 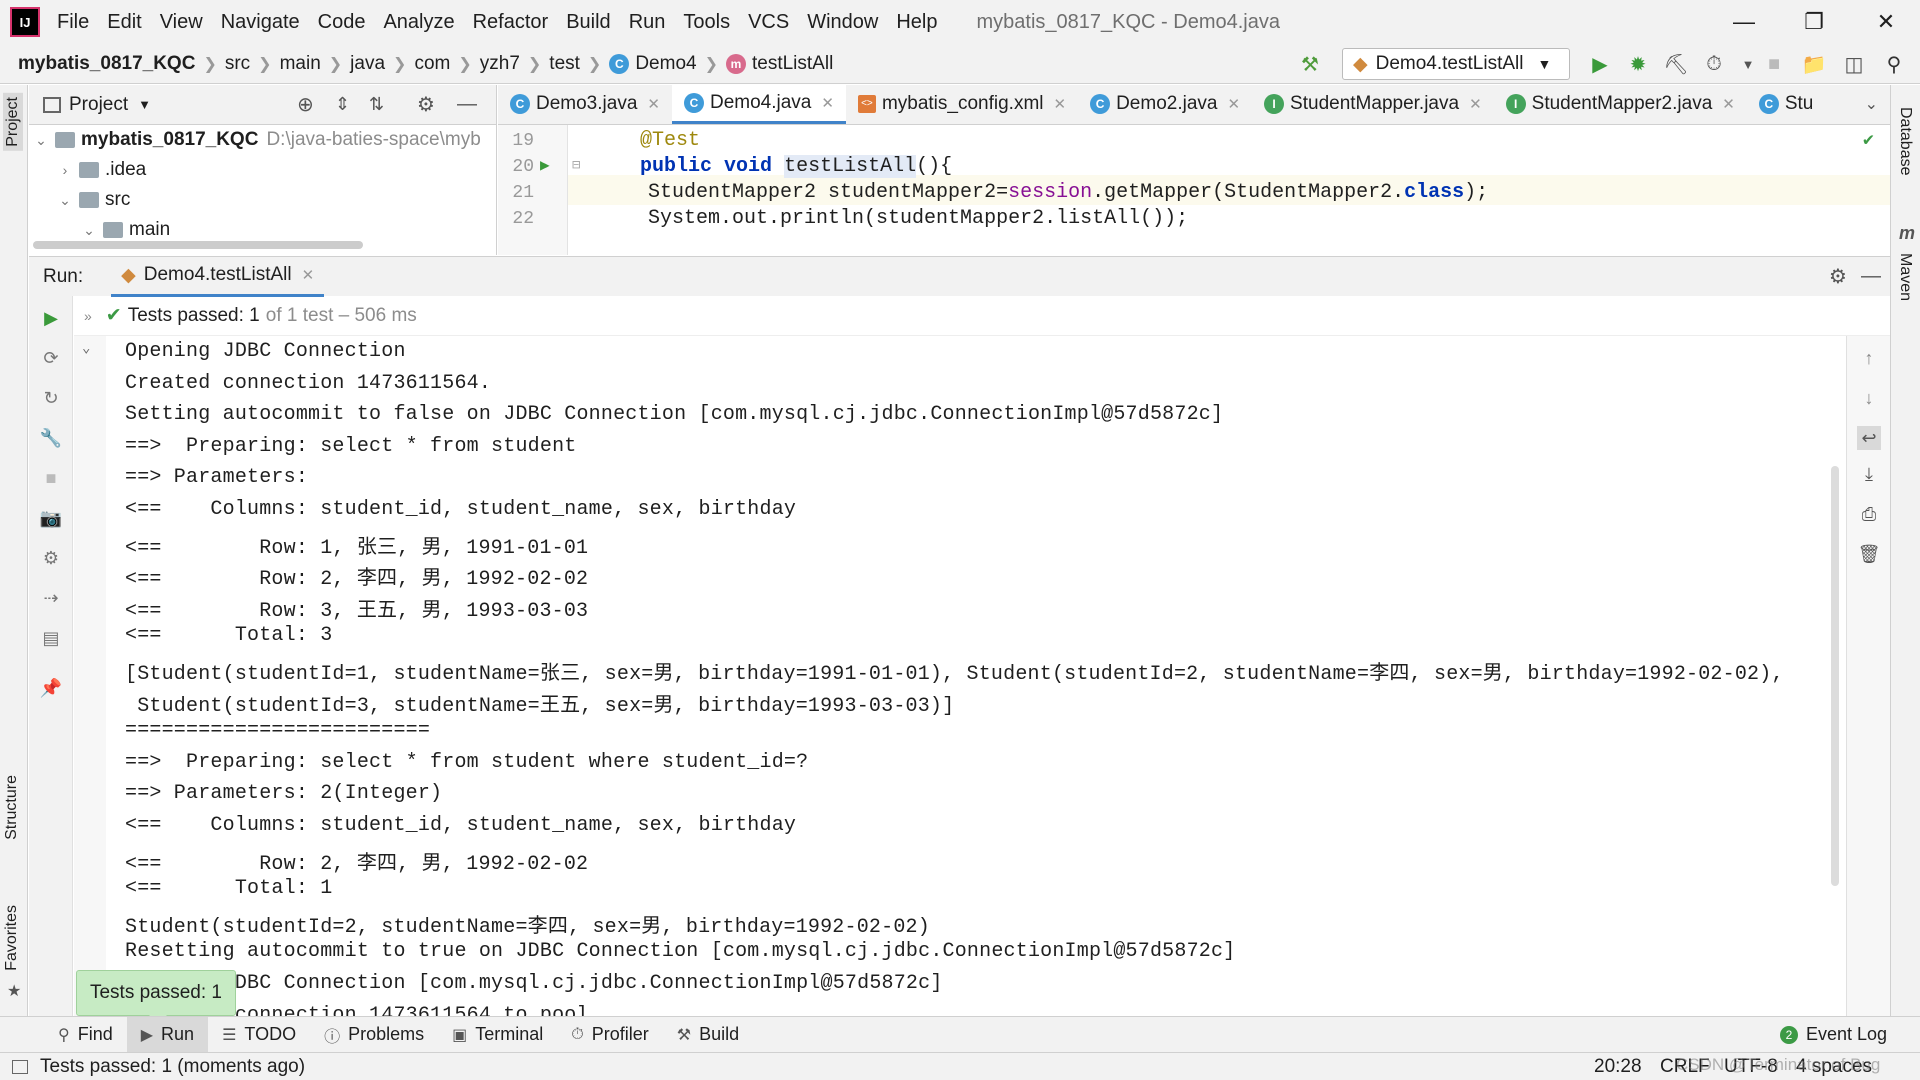 I want to click on import-icon: ⇢, so click(x=51, y=598).